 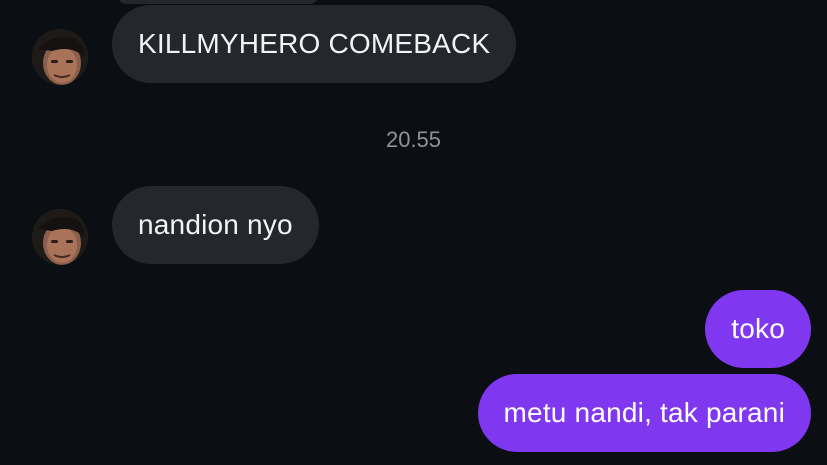 What do you see at coordinates (413, 139) in the screenshot?
I see `timestamp: 20.55` at bounding box center [413, 139].